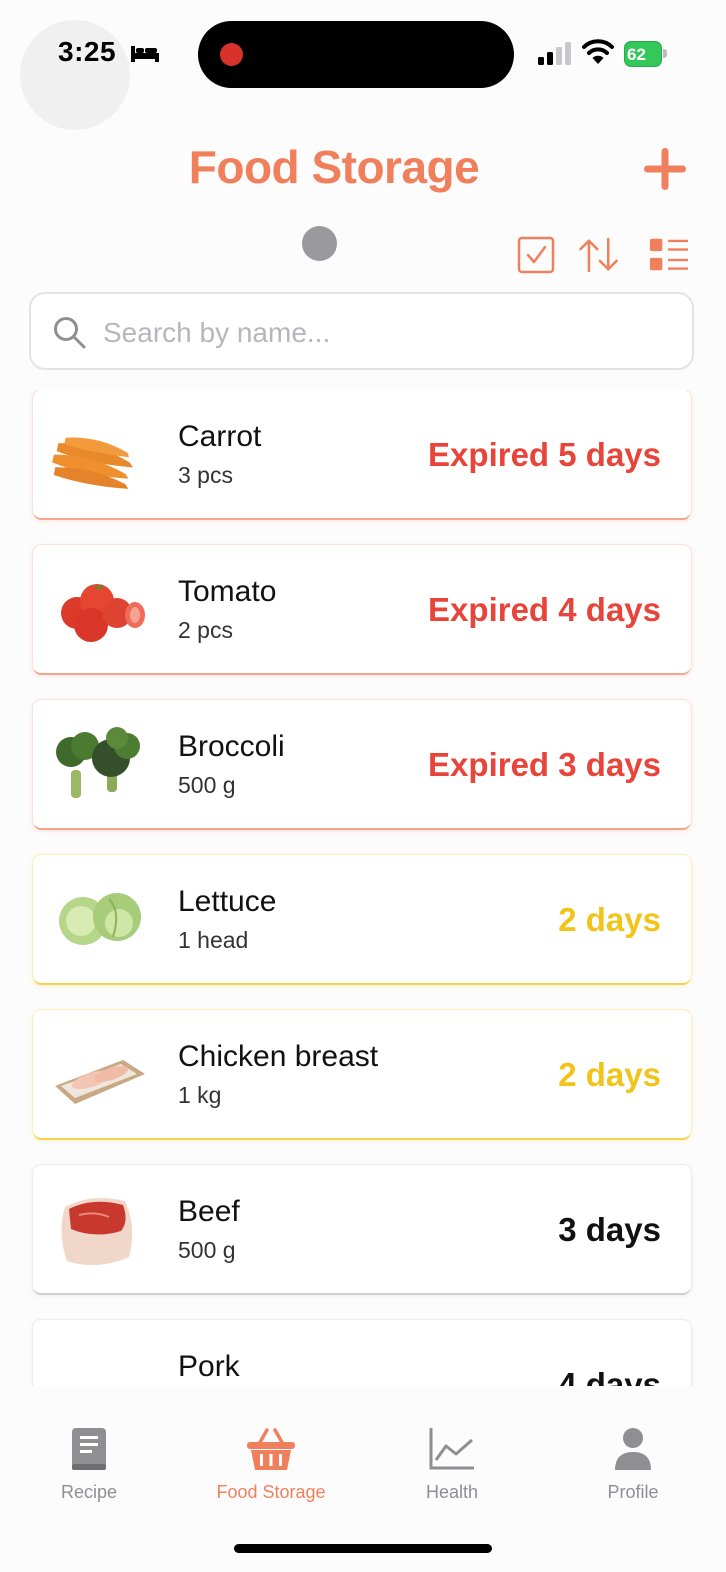 The image size is (726, 1572). I want to click on food-item-lettuce: Lettuce 1 head 2 days, so click(362, 919).